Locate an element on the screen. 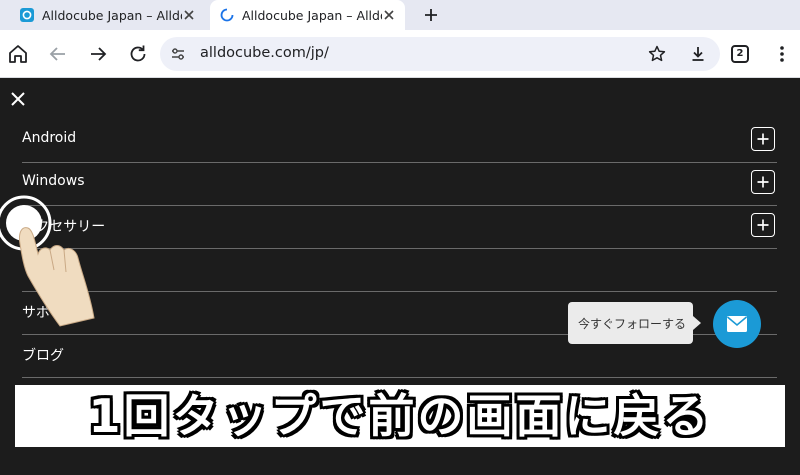  menu-item-label: Android is located at coordinates (49, 138).